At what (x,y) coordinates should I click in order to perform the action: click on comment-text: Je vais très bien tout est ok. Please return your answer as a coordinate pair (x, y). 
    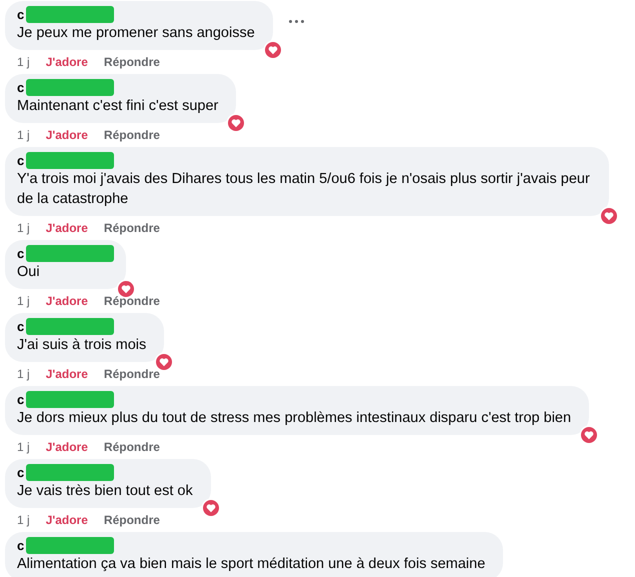
    Looking at the image, I should click on (105, 491).